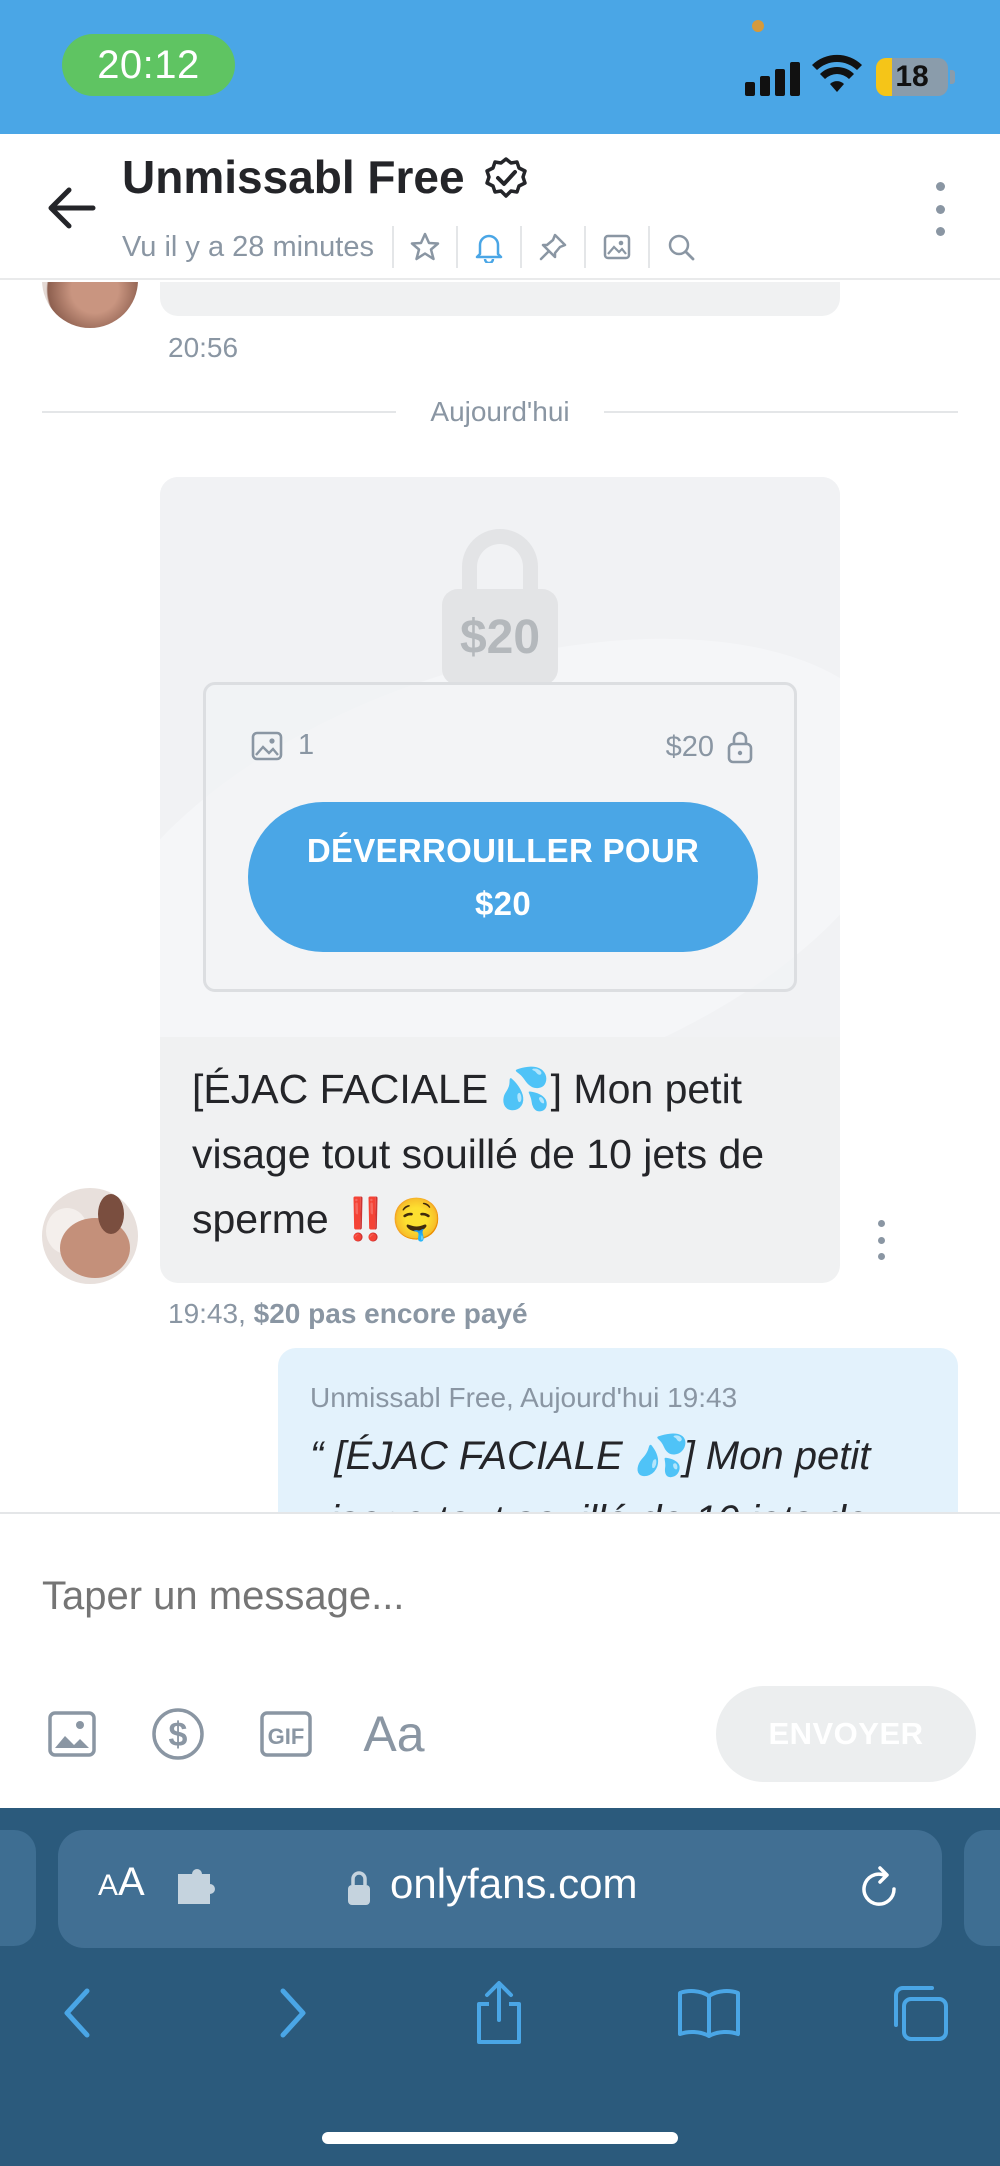 Image resolution: width=1000 pixels, height=2166 pixels. I want to click on attach-image-button, so click(72, 1734).